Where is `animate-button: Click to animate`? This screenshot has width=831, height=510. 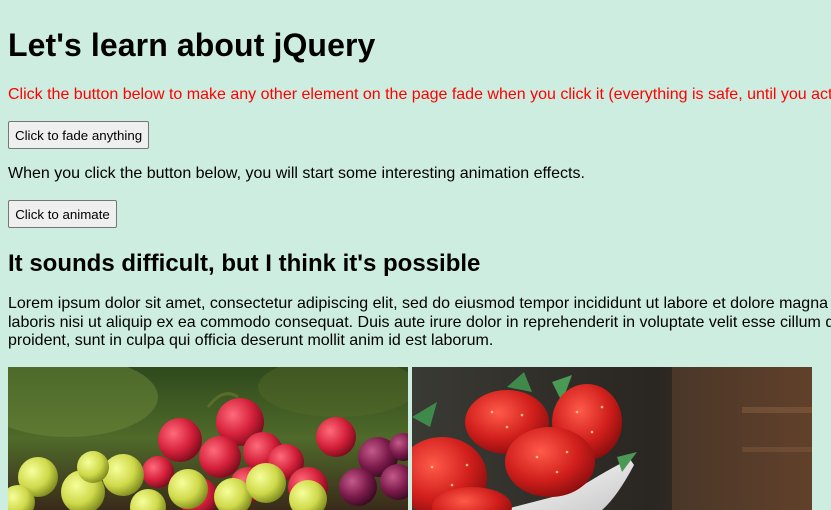
animate-button: Click to animate is located at coordinates (62, 214).